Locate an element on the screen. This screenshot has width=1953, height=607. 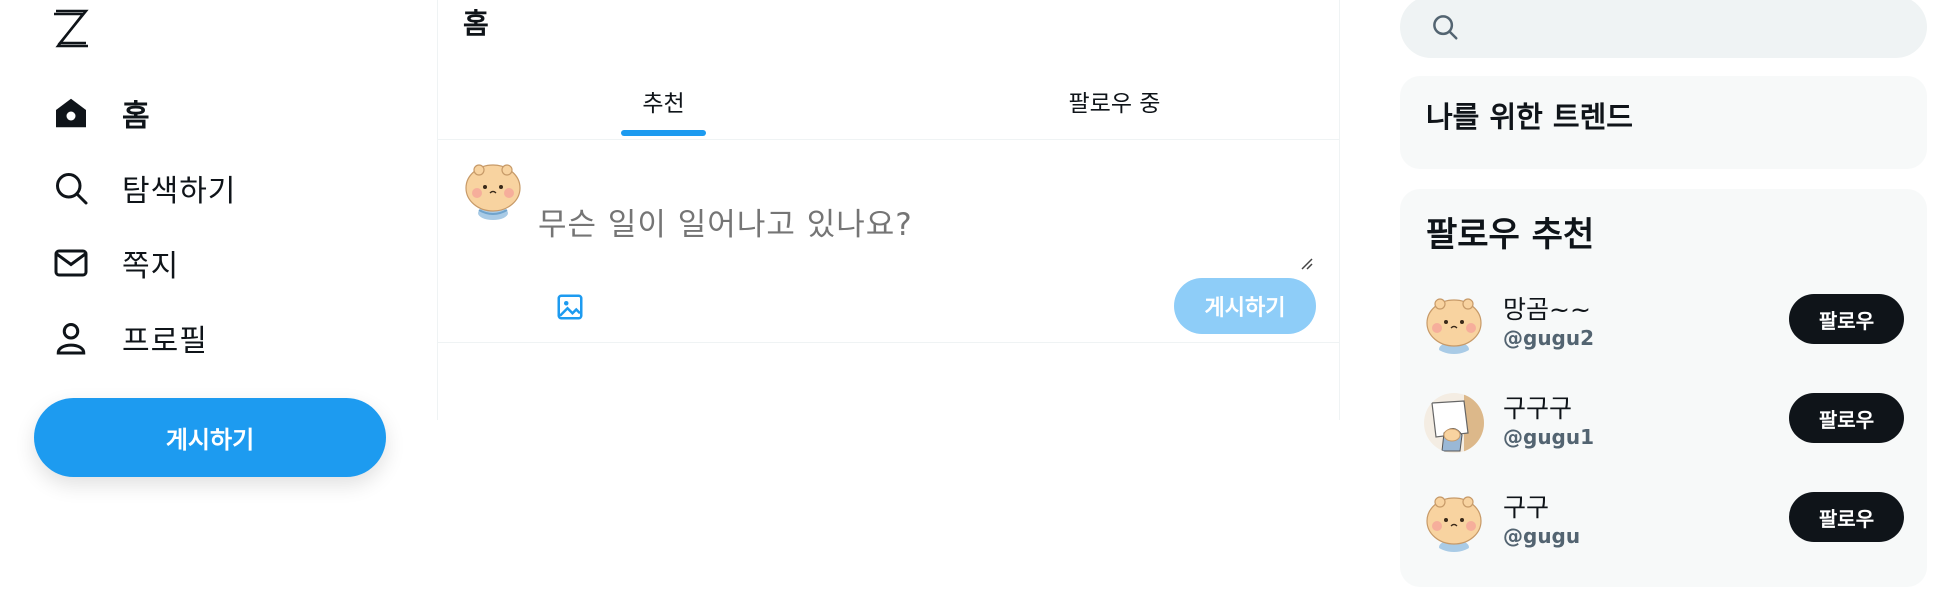
follow-title: 팔로우 추천 is located at coordinates (1510, 235).